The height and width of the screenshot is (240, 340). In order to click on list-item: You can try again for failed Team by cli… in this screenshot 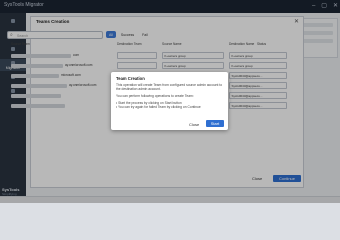, I will do `click(170, 107)`.